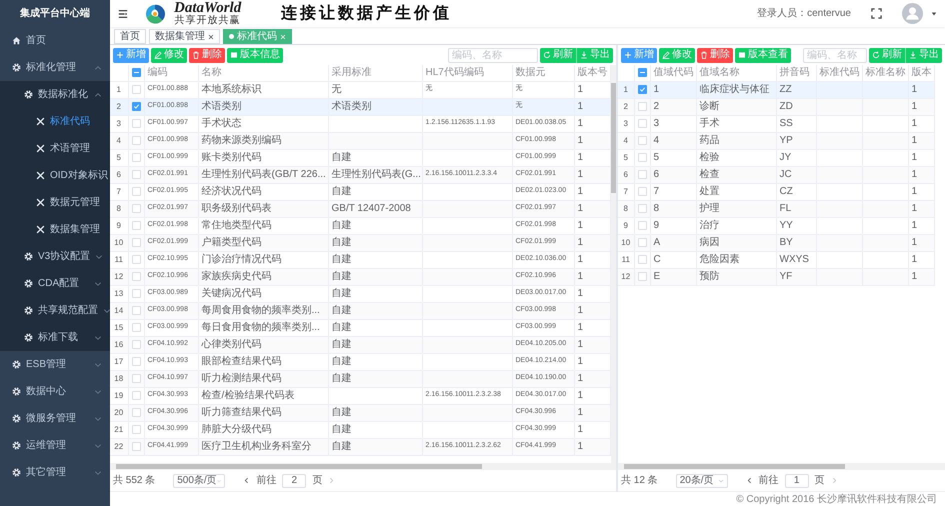 This screenshot has width=945, height=506. What do you see at coordinates (742, 55) in the screenshot?
I see `book-icon` at bounding box center [742, 55].